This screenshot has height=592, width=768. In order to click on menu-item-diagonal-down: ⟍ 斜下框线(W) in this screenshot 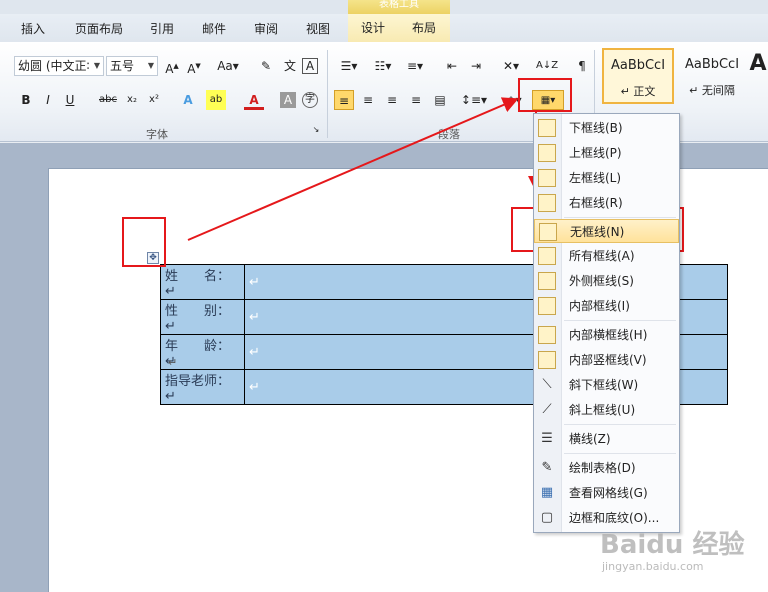, I will do `click(606, 385)`.